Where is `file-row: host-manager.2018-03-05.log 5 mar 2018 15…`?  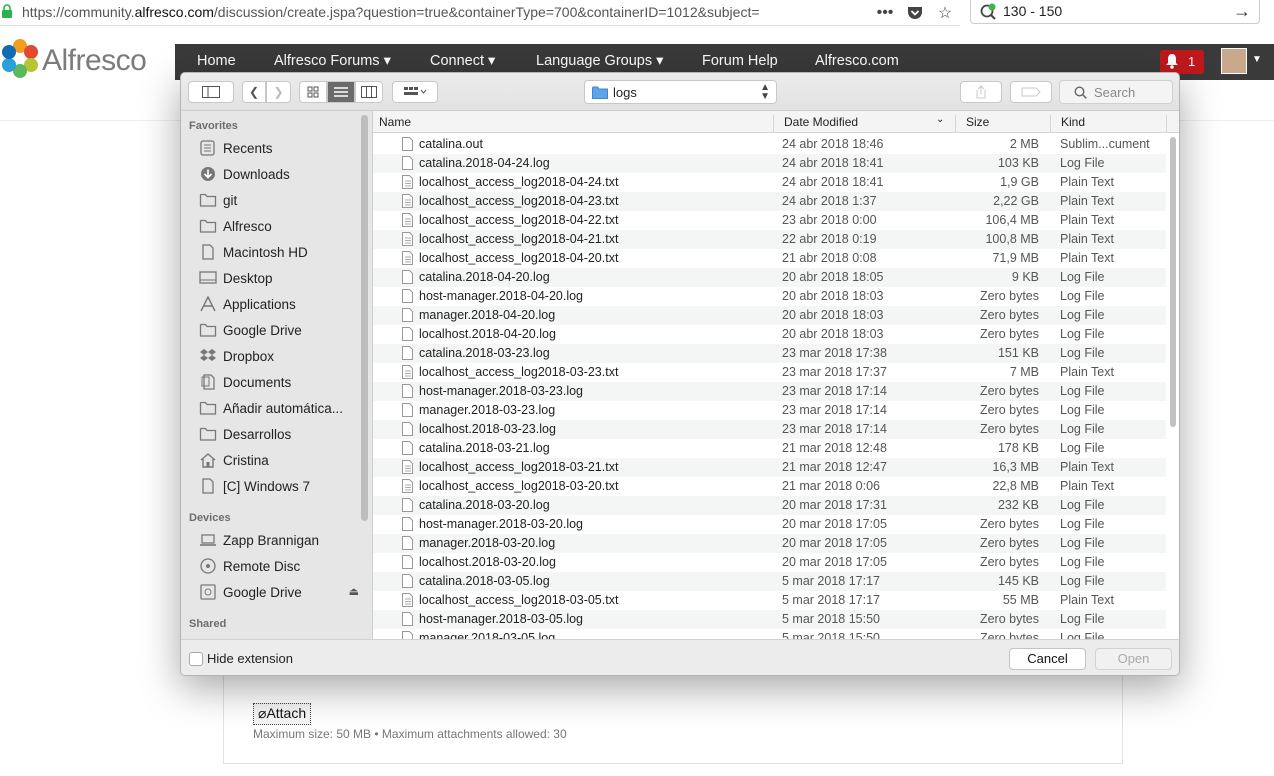
file-row: host-manager.2018-03-05.log 5 mar 2018 15… is located at coordinates (769, 619).